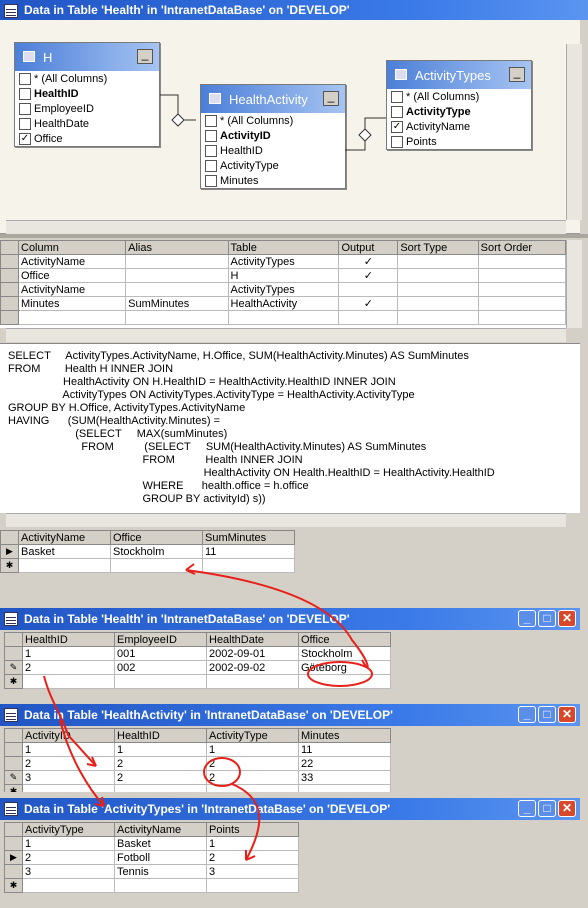  What do you see at coordinates (368, 247) in the screenshot?
I see `criteria-header: Output` at bounding box center [368, 247].